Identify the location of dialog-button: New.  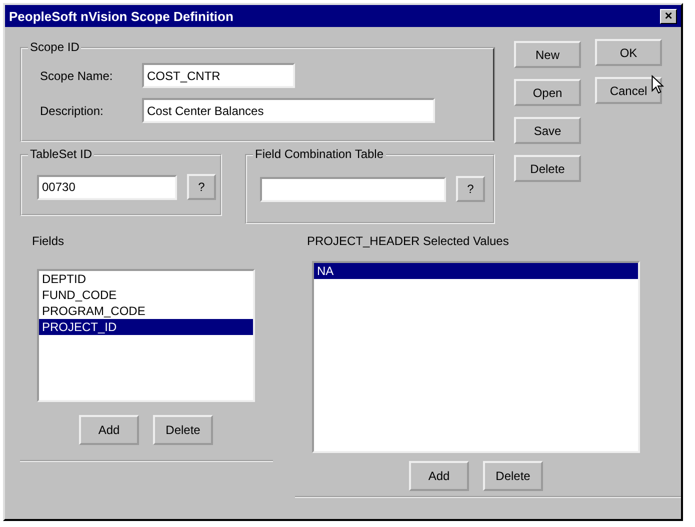
(547, 54).